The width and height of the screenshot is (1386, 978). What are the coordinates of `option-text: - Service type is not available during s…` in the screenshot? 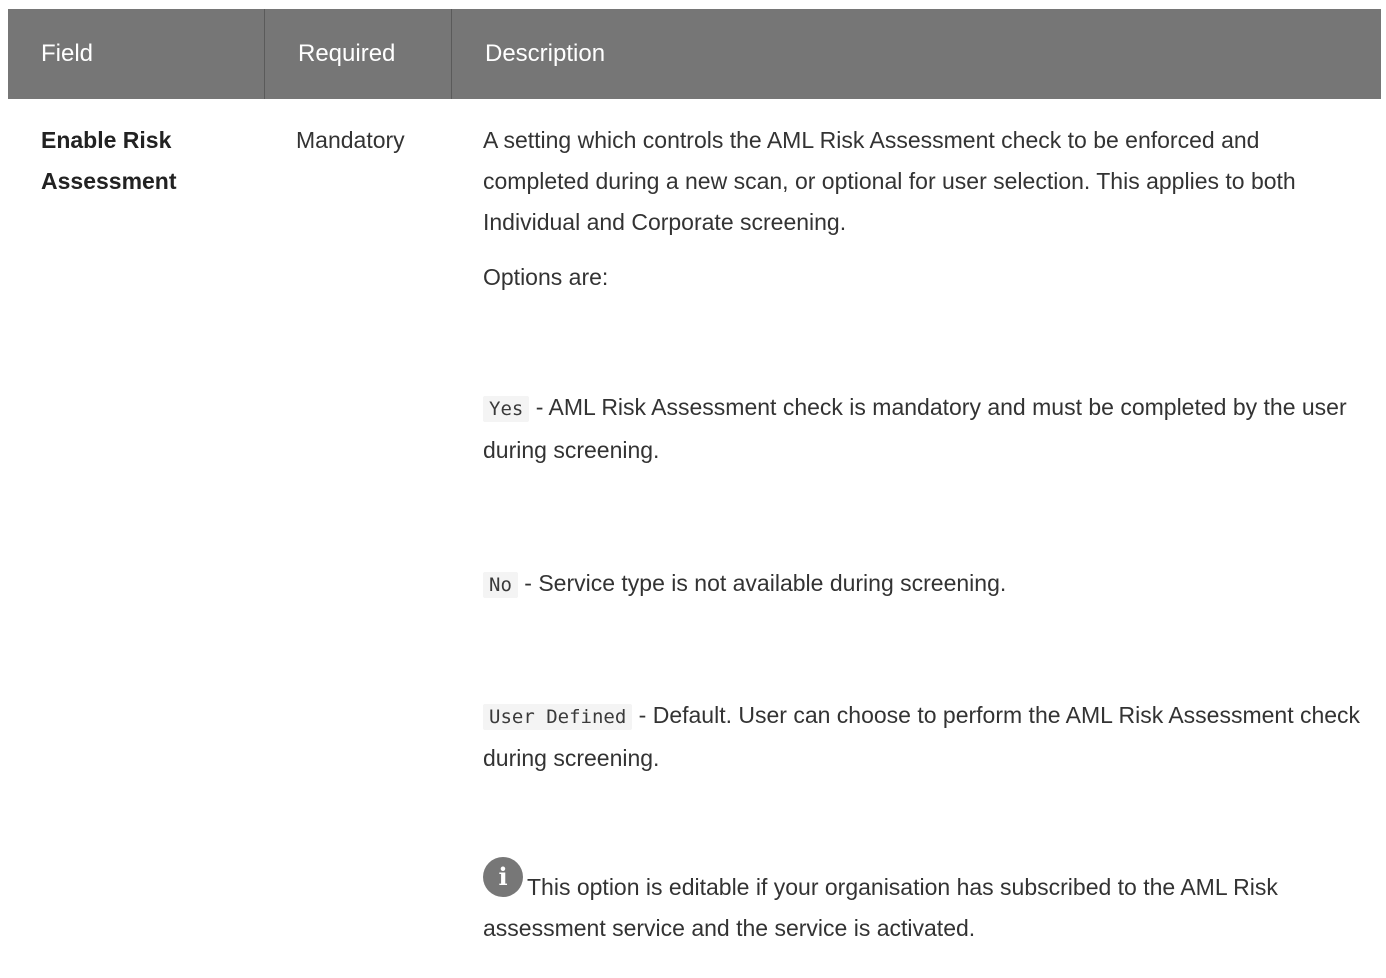 It's located at (762, 583).